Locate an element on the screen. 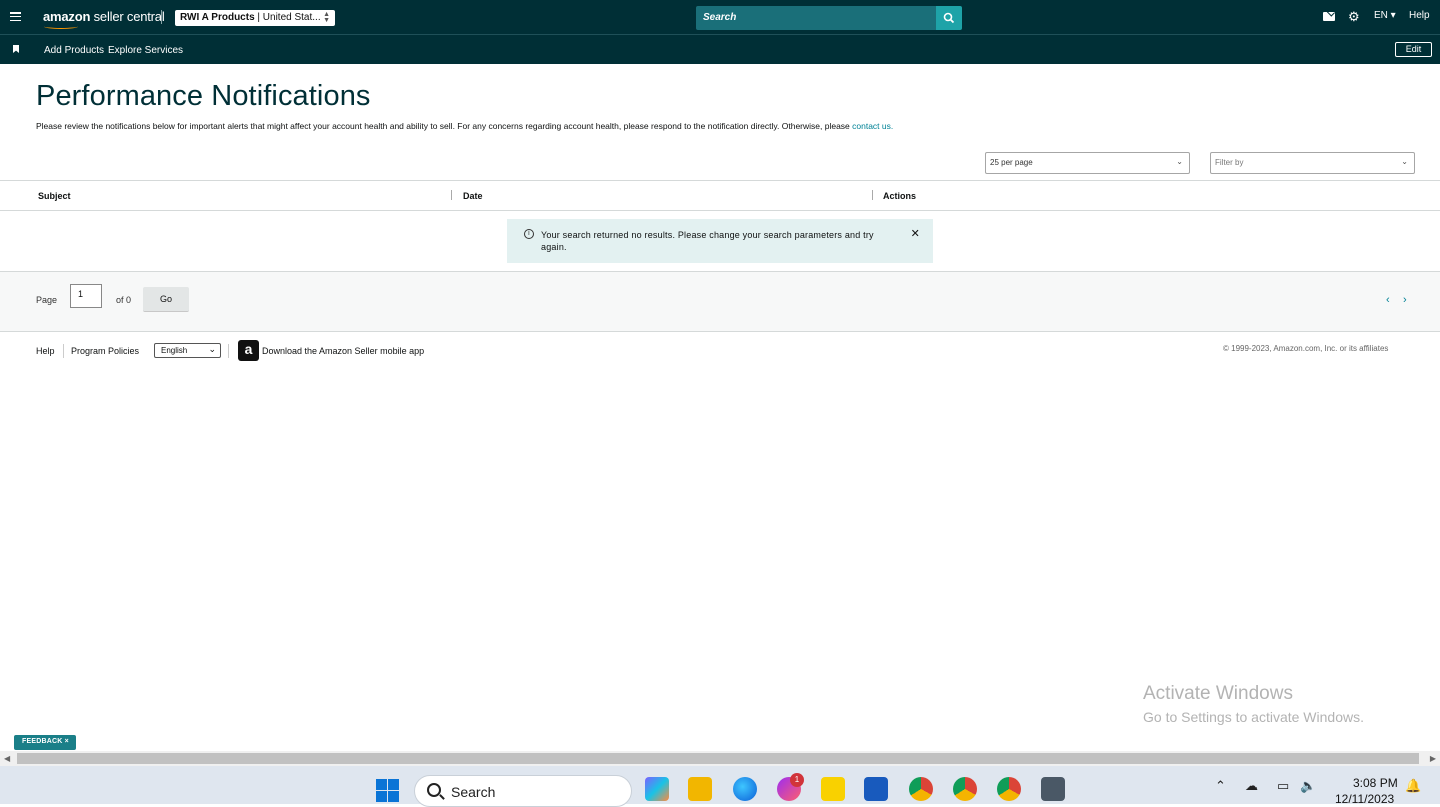 The height and width of the screenshot is (807, 1440). page-title: Performance Notifications is located at coordinates (203, 96).